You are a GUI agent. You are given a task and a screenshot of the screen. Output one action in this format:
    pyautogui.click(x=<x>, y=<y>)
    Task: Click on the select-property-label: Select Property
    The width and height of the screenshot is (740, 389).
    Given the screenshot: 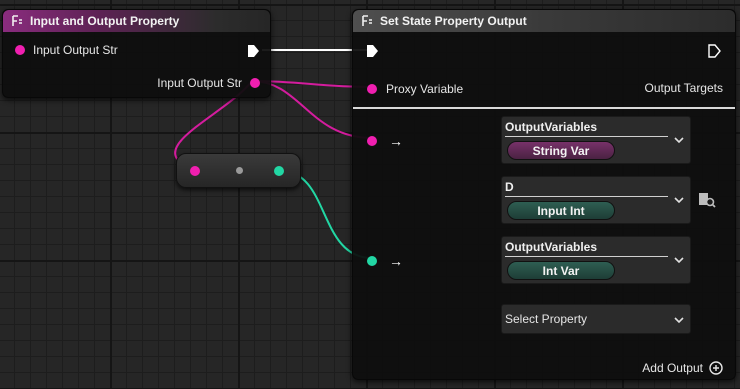 What is the action you would take?
    pyautogui.click(x=546, y=319)
    